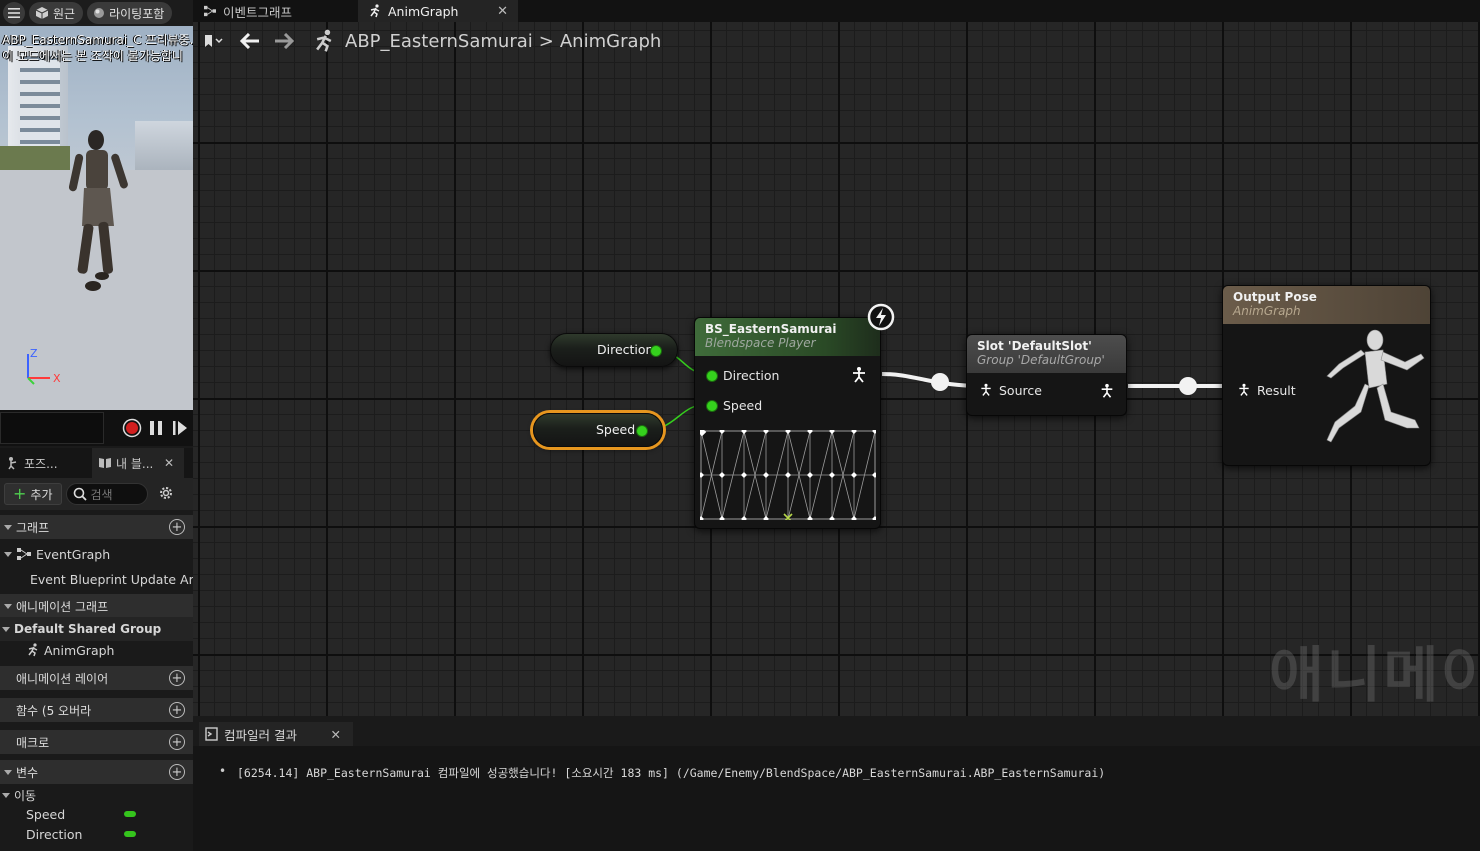 This screenshot has width=1480, height=851. I want to click on section-functions-label: 함수 (5 오버라, so click(54, 710).